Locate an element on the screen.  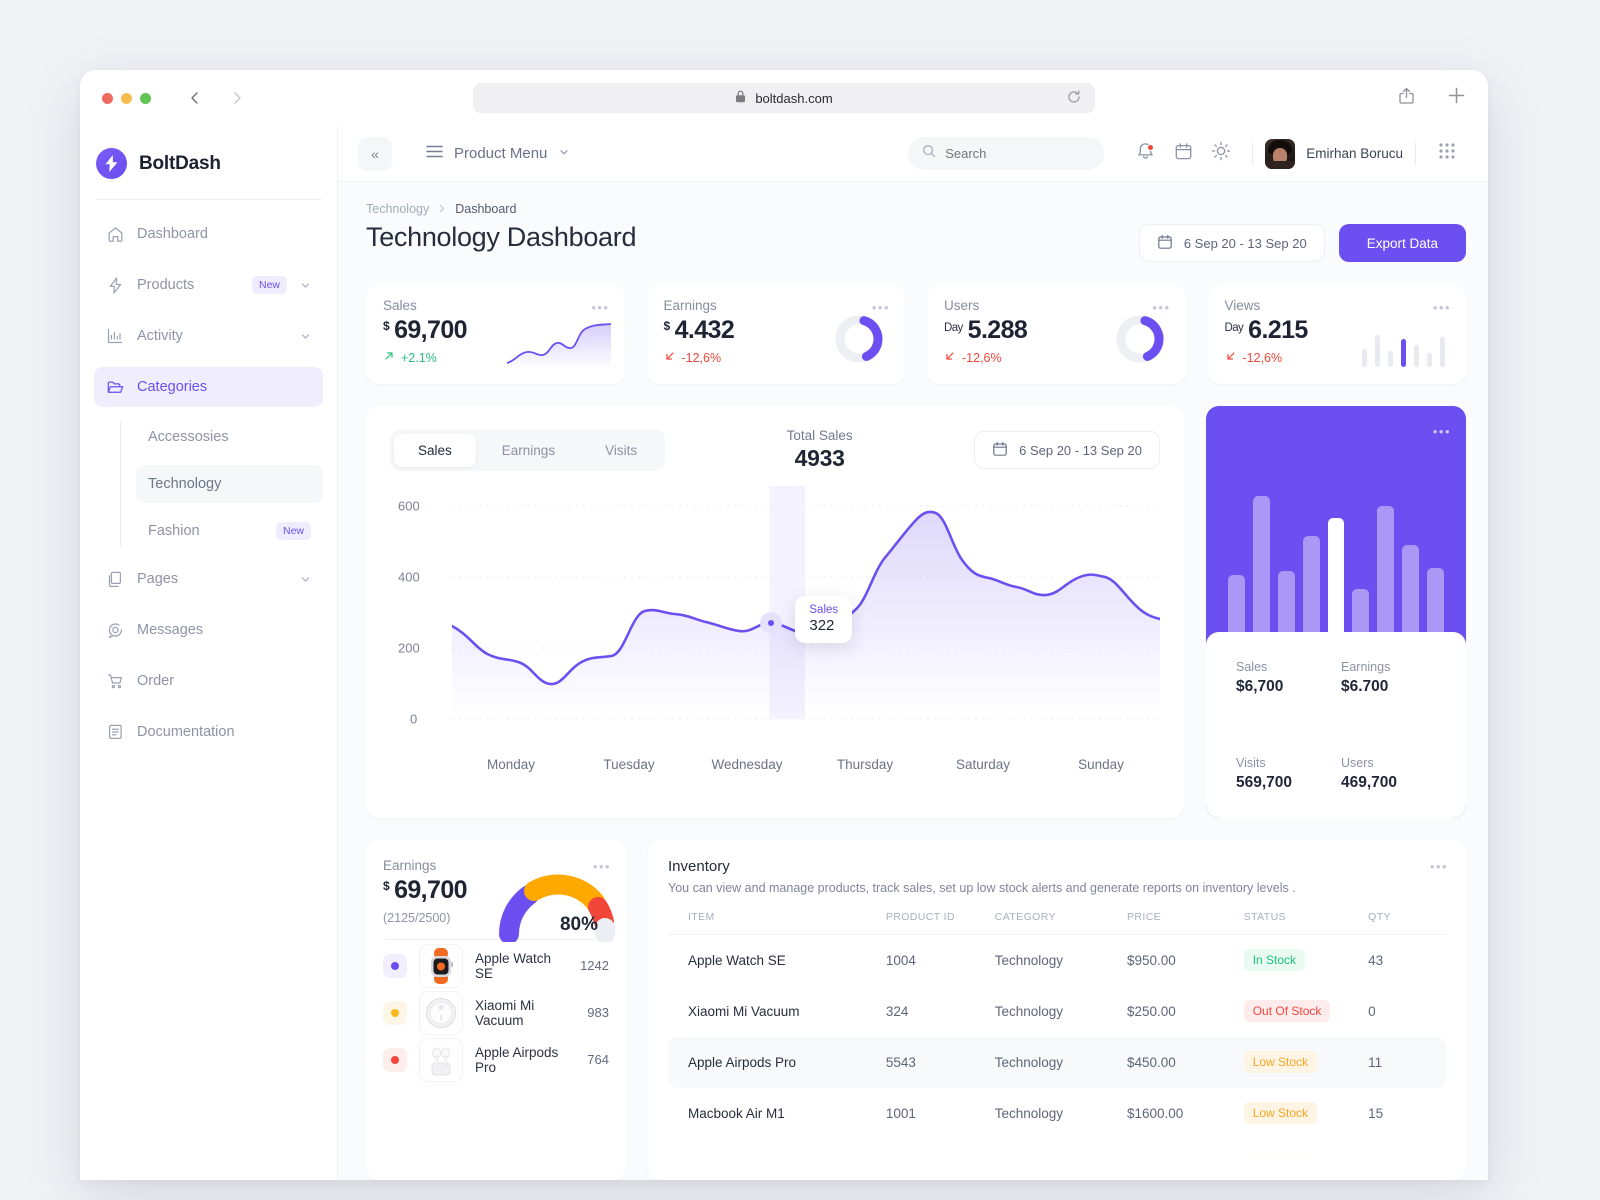
reload-icon is located at coordinates (1074, 98).